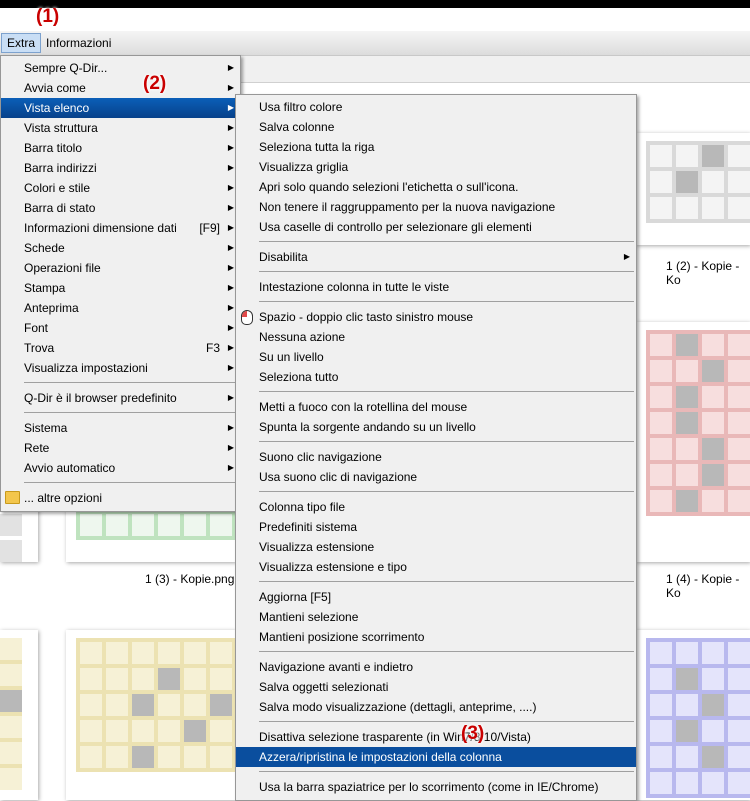 The width and height of the screenshot is (750, 801). I want to click on sub-menu-item: Intestazione colonna in tutte le viste, so click(436, 287).